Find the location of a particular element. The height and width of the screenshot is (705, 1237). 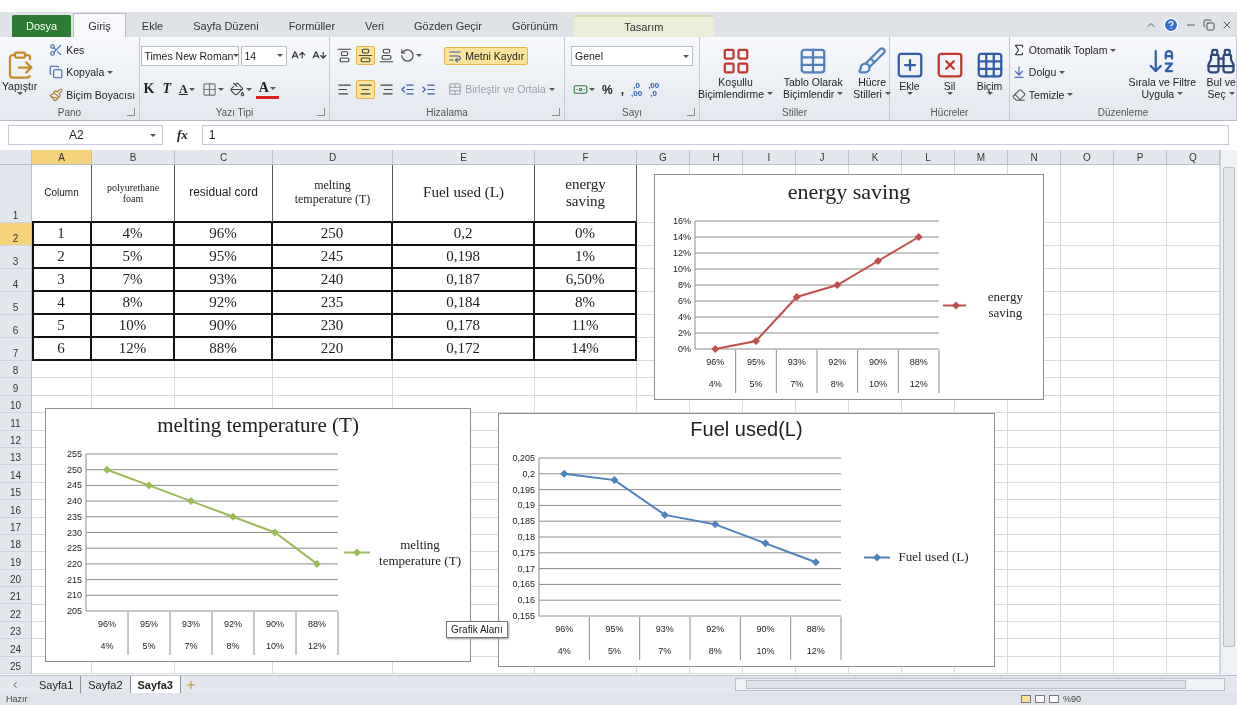

column-header: E is located at coordinates (464, 157).